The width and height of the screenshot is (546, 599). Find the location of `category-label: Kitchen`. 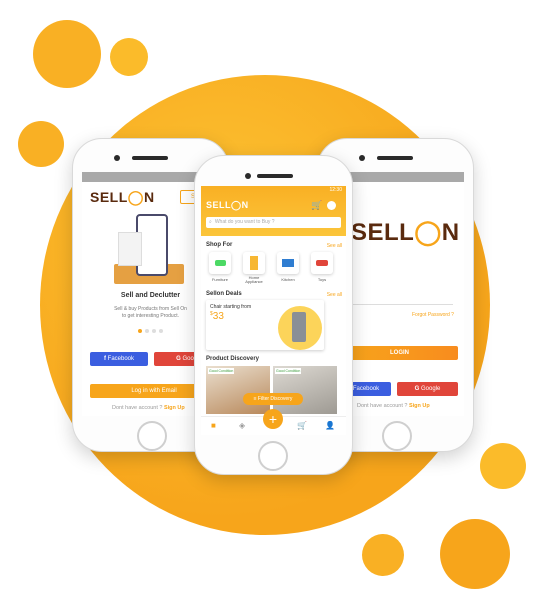

category-label: Kitchen is located at coordinates (288, 279).